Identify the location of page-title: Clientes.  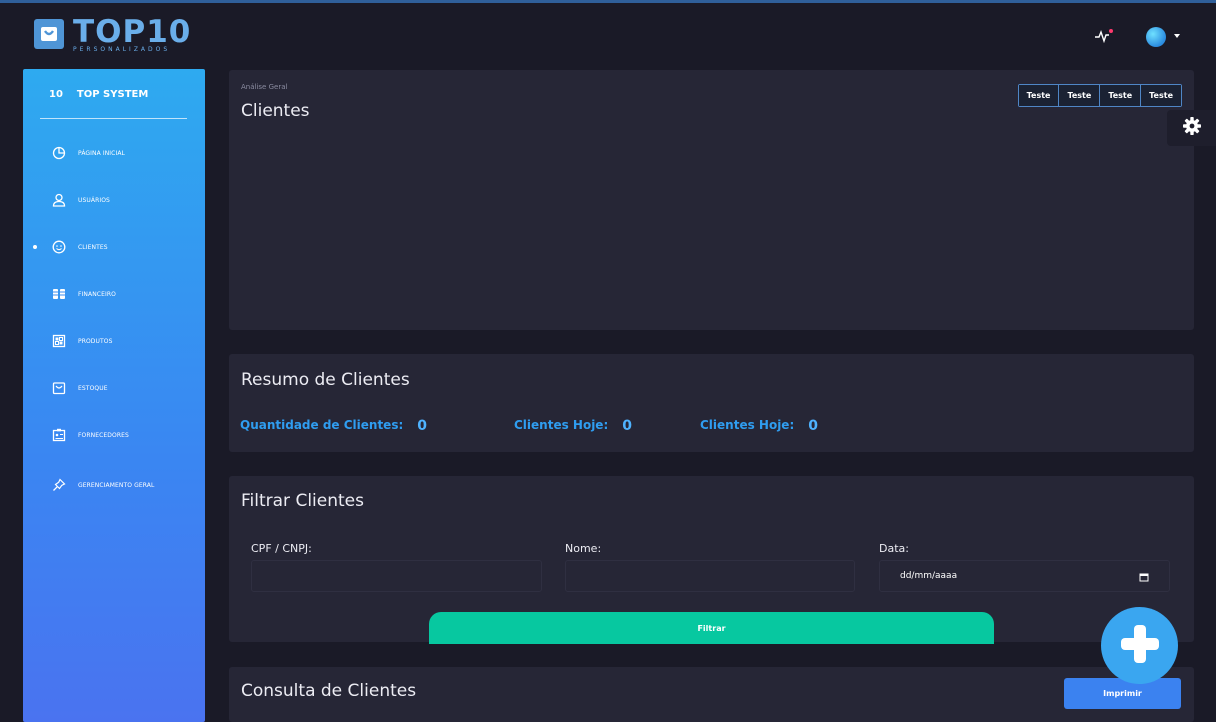
(275, 111).